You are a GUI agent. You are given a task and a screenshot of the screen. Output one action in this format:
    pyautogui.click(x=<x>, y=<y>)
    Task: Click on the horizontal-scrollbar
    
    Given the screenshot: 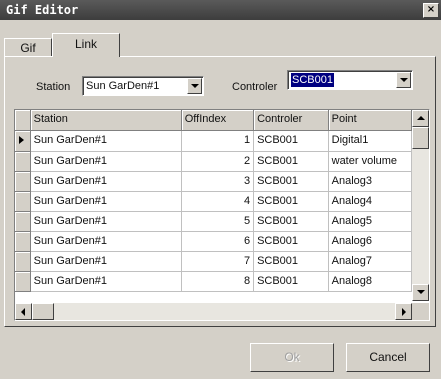 What is the action you would take?
    pyautogui.click(x=213, y=311)
    